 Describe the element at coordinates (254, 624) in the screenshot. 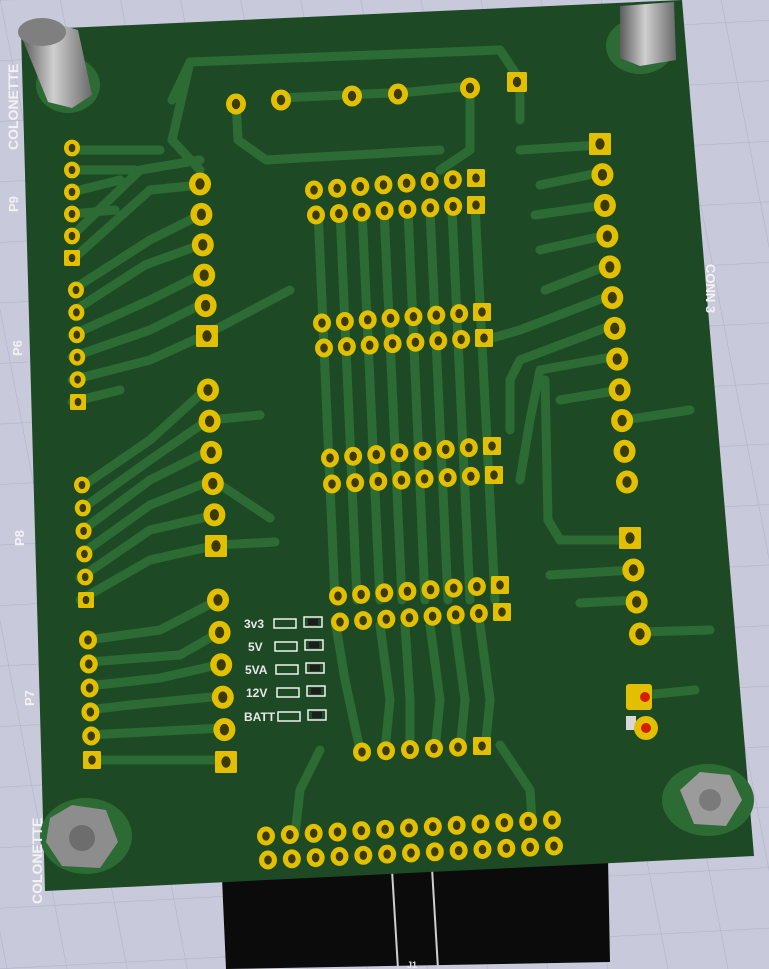

I see `led-label-3v3: 3v3` at that location.